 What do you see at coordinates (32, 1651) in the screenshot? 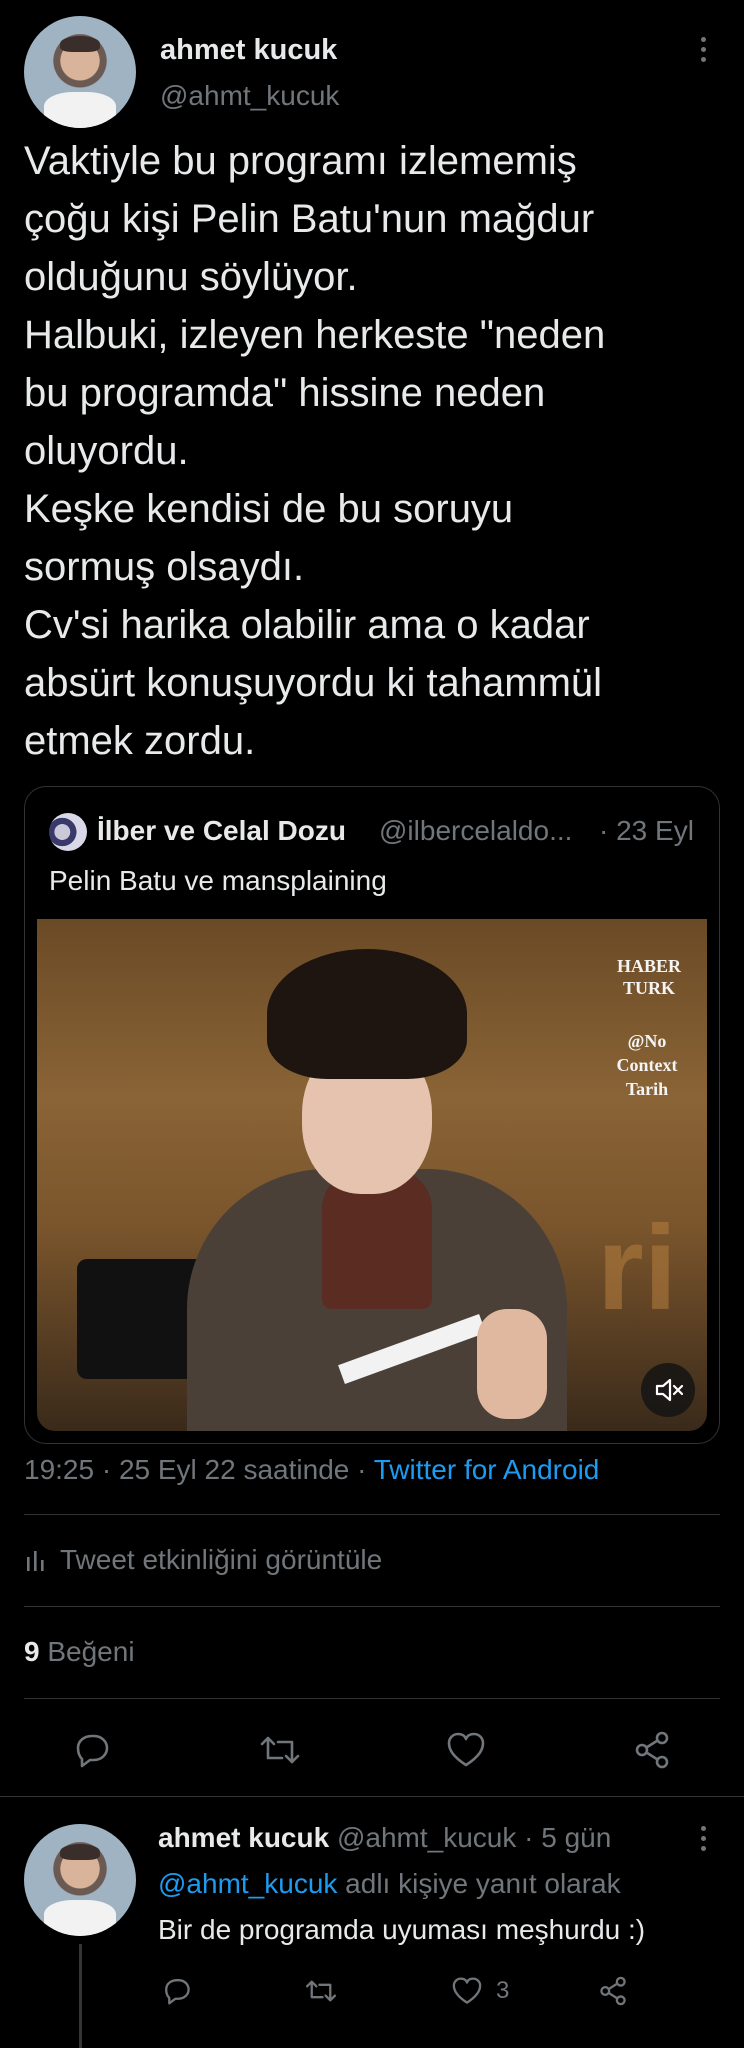
I see `likes-count: 9` at bounding box center [32, 1651].